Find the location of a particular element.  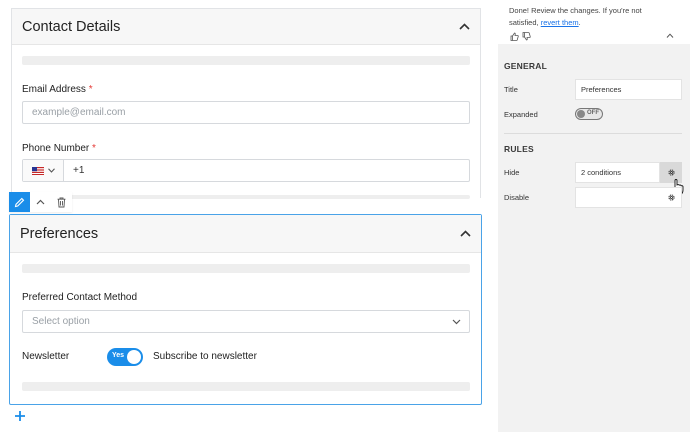

divider is located at coordinates (593, 133).